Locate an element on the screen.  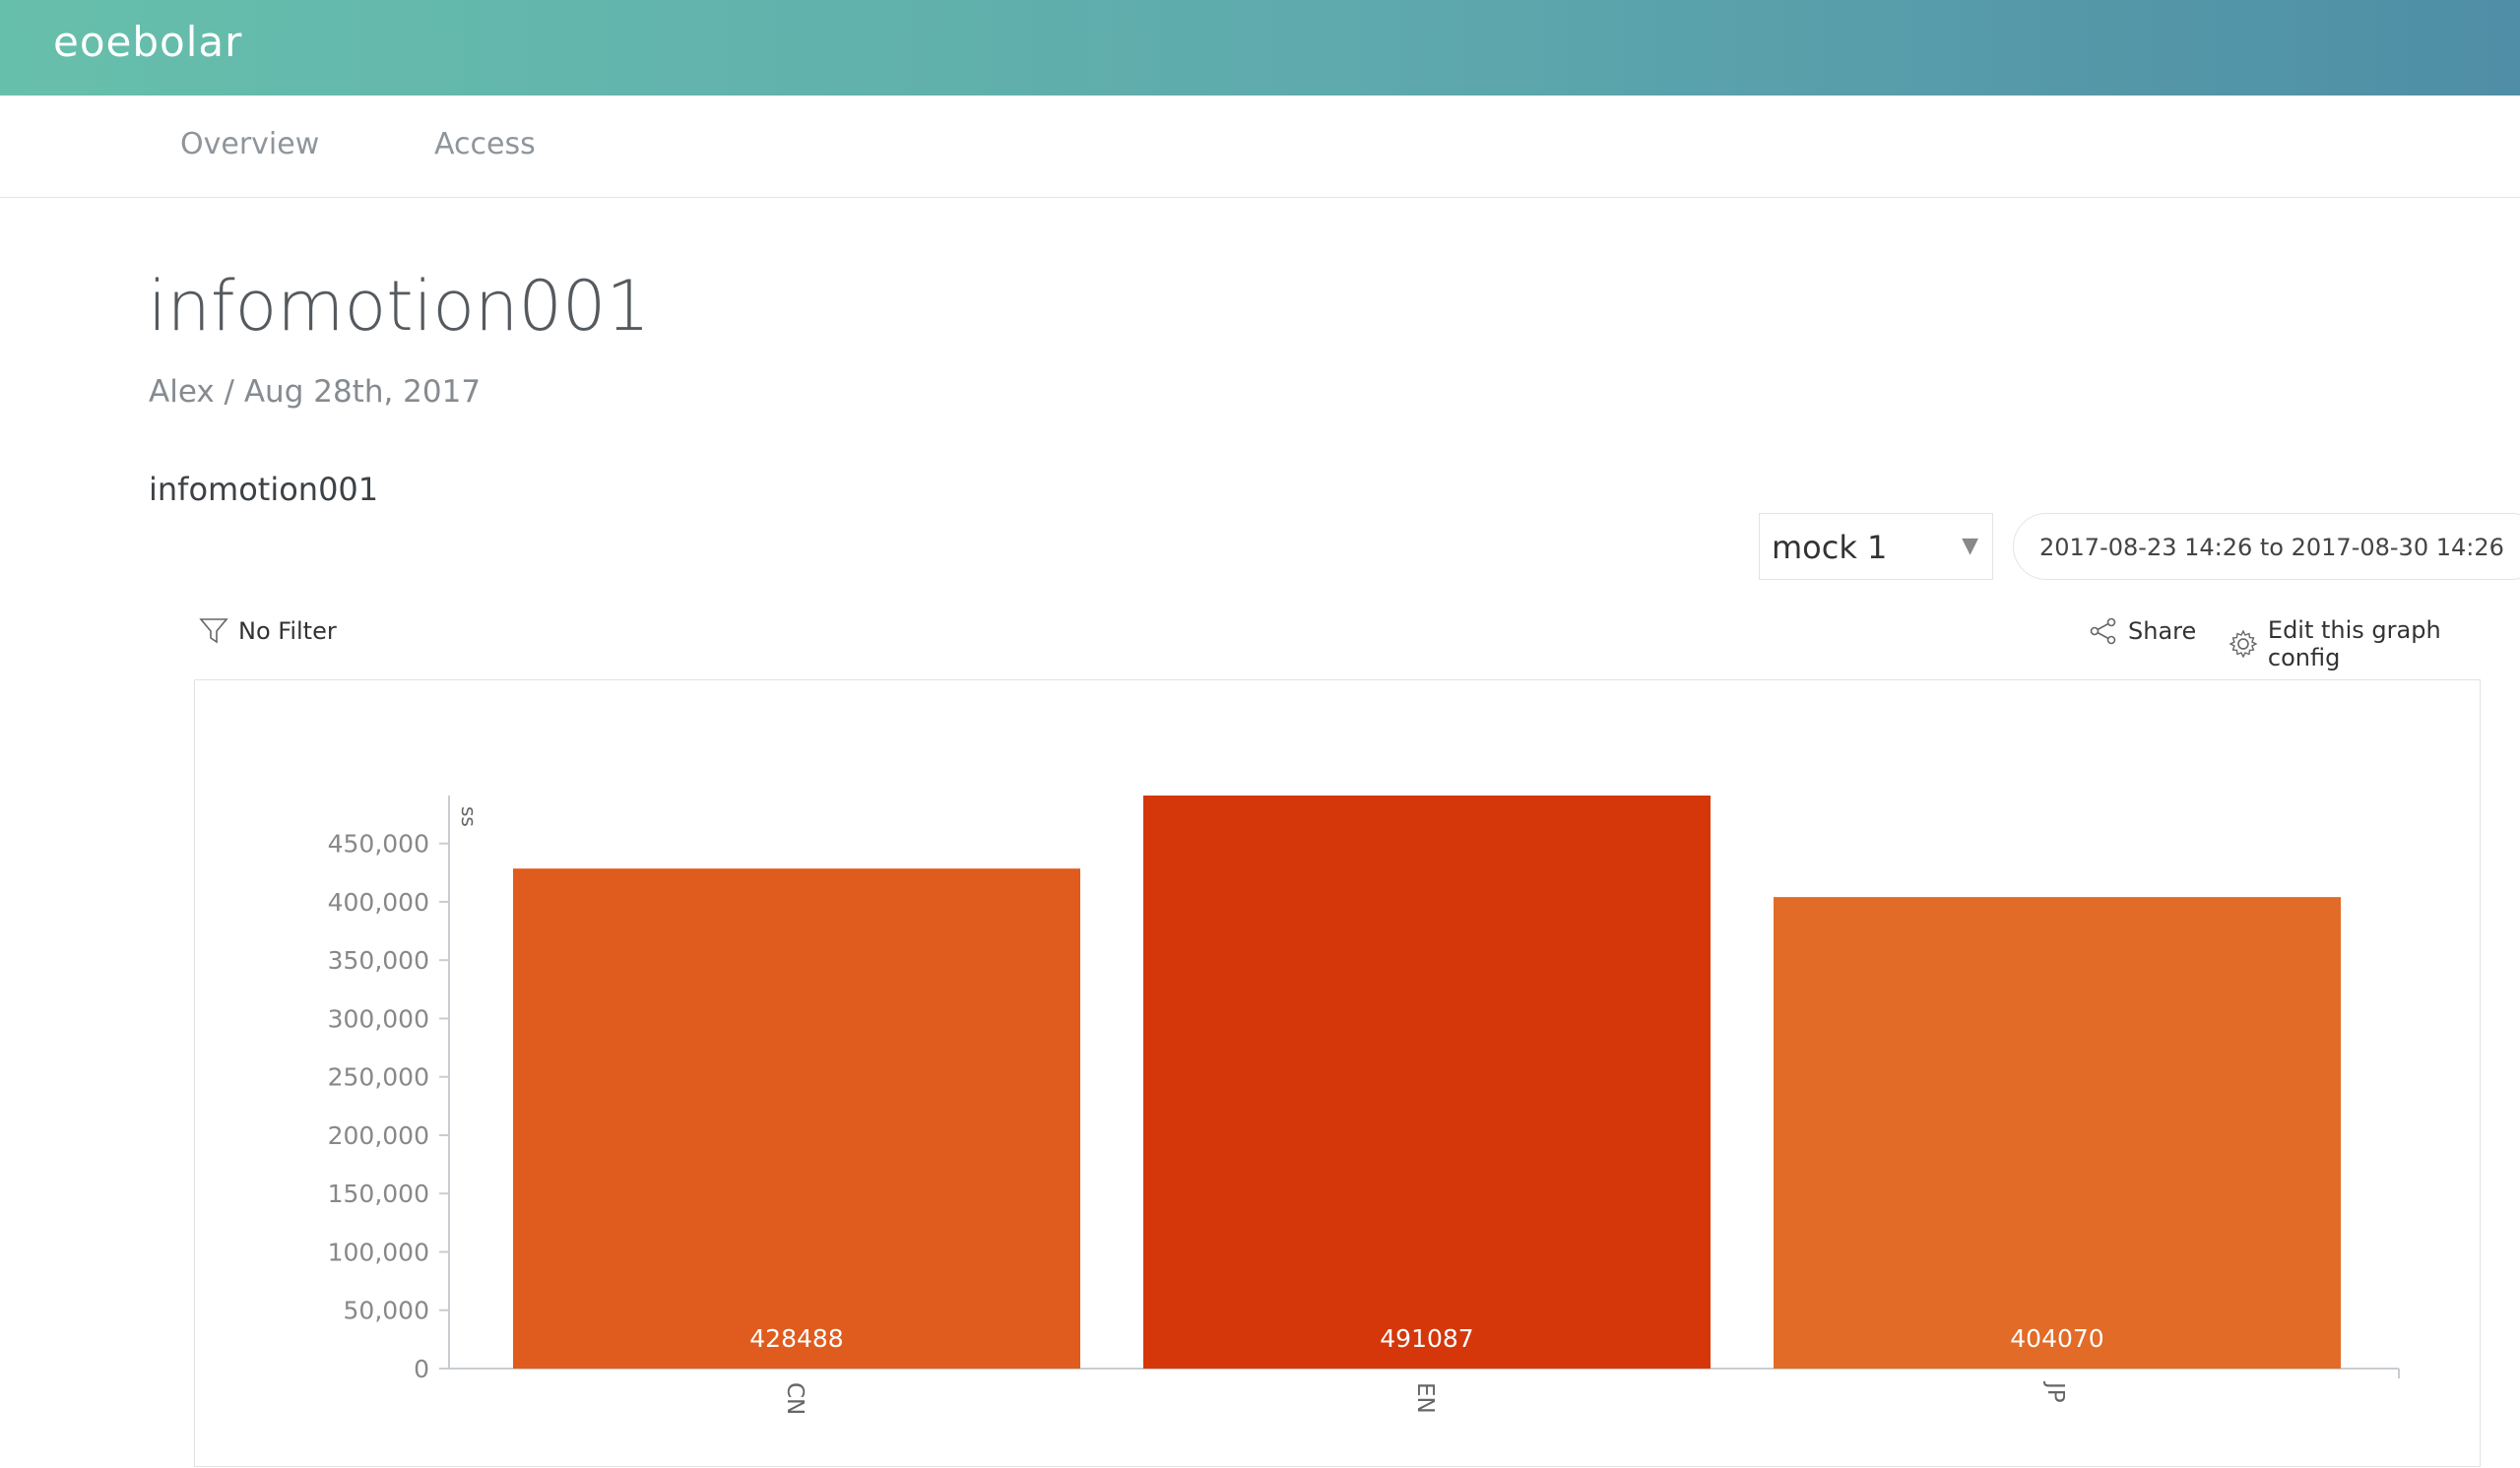
y-tick-label: 100,000 is located at coordinates (378, 1252).